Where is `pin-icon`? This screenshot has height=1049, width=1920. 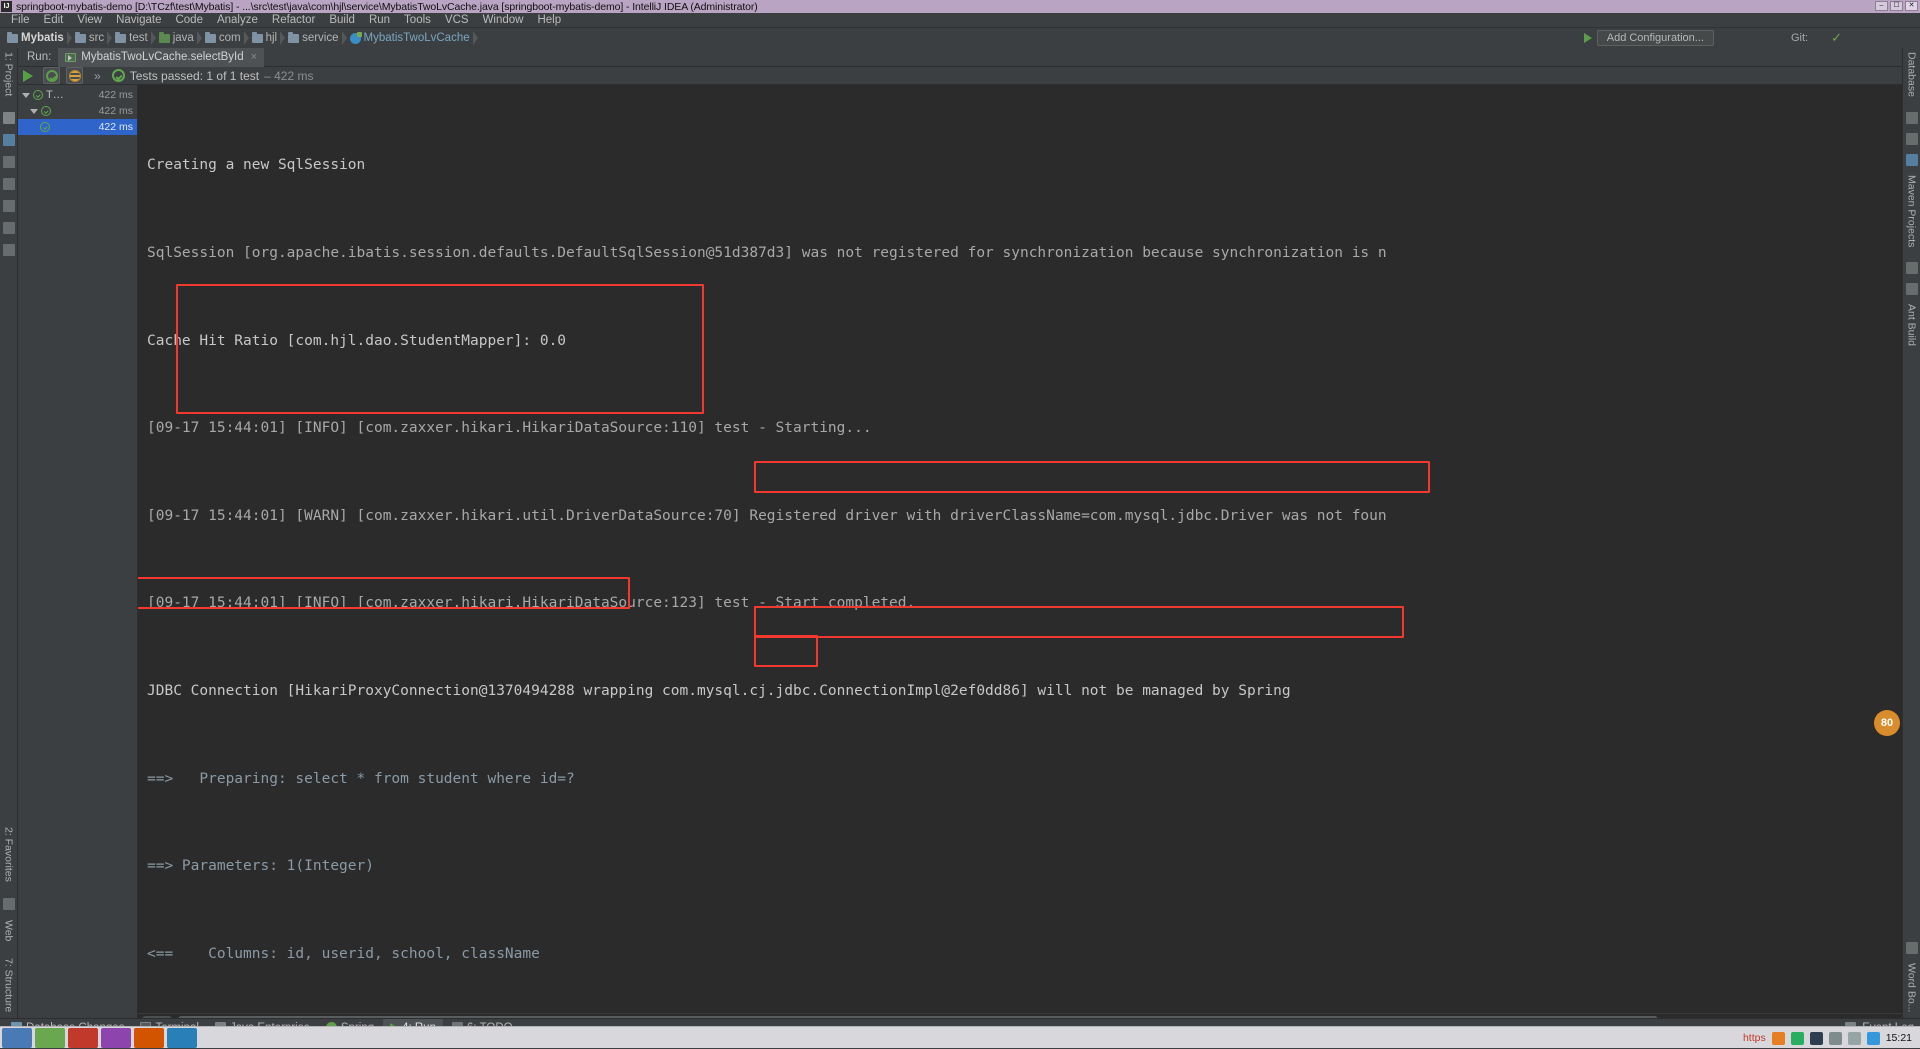
pin-icon is located at coordinates (9, 250).